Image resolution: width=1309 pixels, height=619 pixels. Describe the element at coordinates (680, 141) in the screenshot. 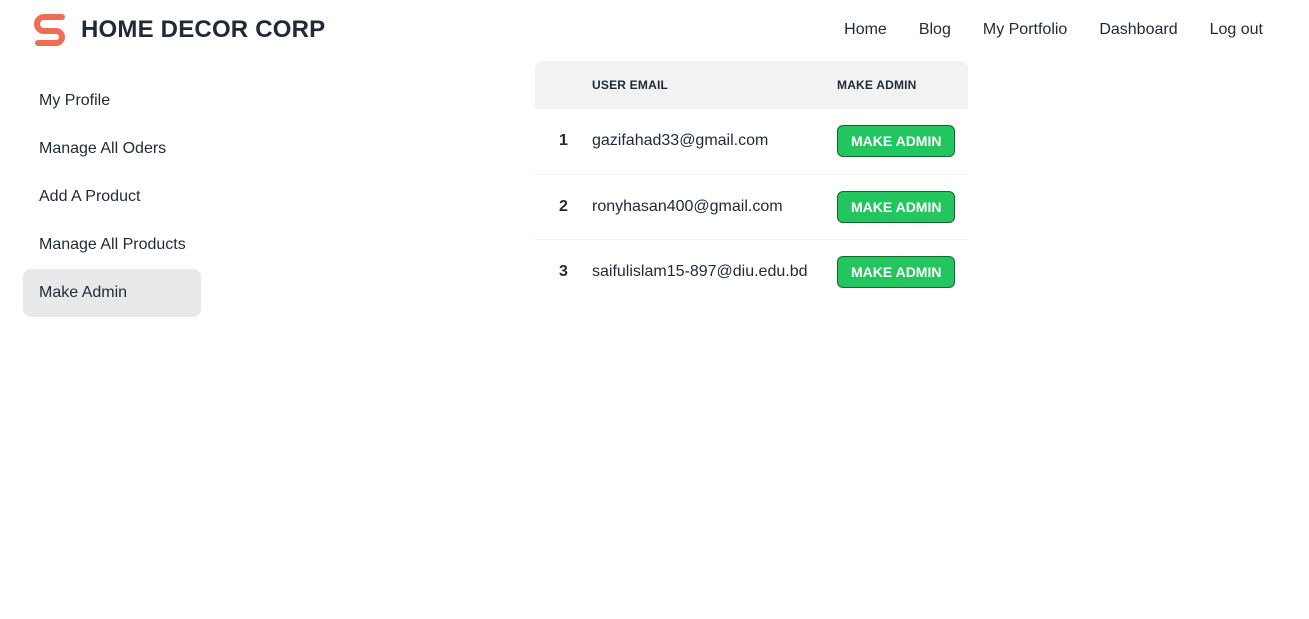

I see `user-email: gazifahad33@gmail.com` at that location.